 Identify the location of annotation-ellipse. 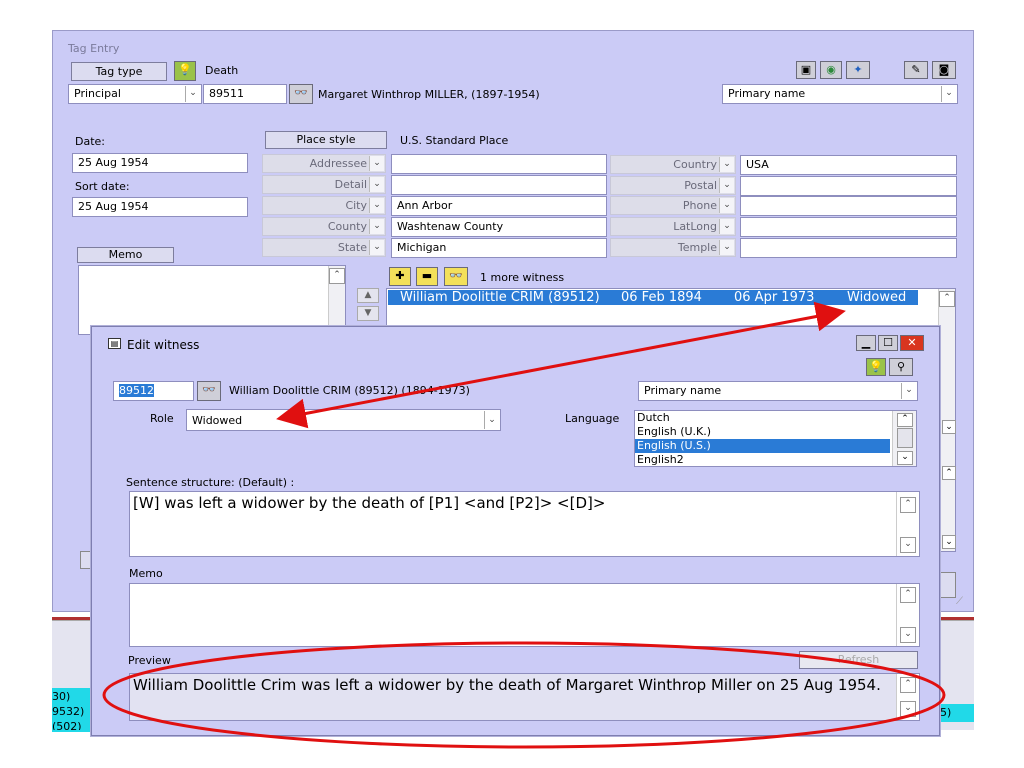
(524, 695).